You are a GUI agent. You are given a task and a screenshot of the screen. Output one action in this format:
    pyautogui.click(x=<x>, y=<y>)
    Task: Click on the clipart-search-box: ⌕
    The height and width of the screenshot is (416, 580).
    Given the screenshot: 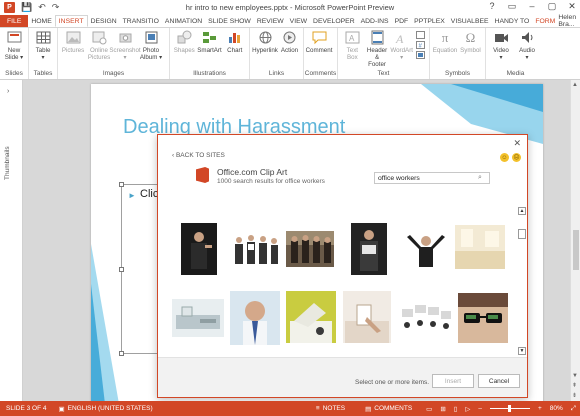 What is the action you would take?
    pyautogui.click(x=432, y=178)
    